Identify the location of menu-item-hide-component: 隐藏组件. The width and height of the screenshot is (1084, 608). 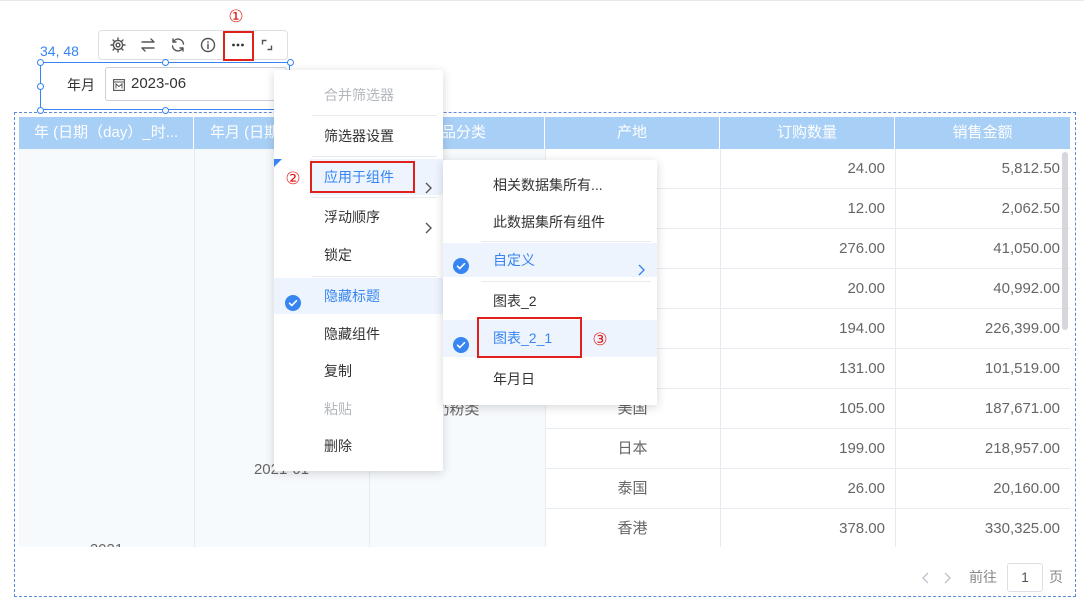
(358, 334).